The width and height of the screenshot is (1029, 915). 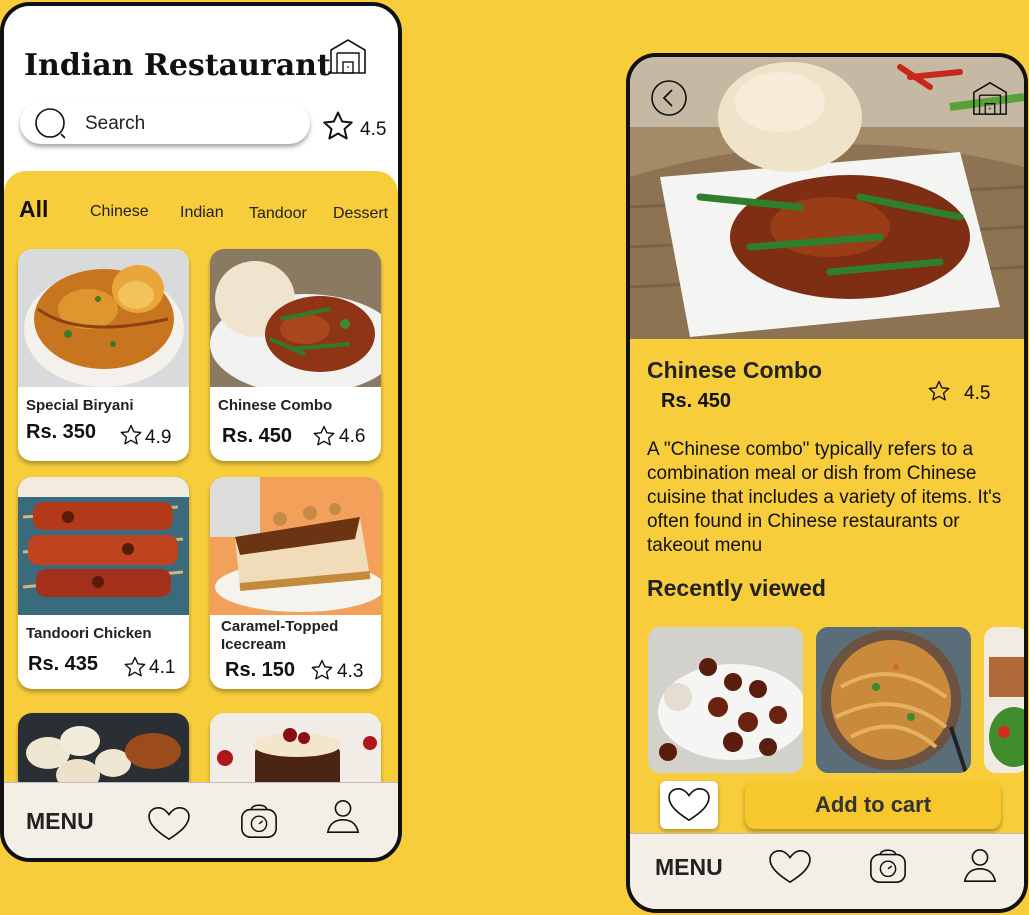 I want to click on recent-item-noodles, so click(x=893, y=700).